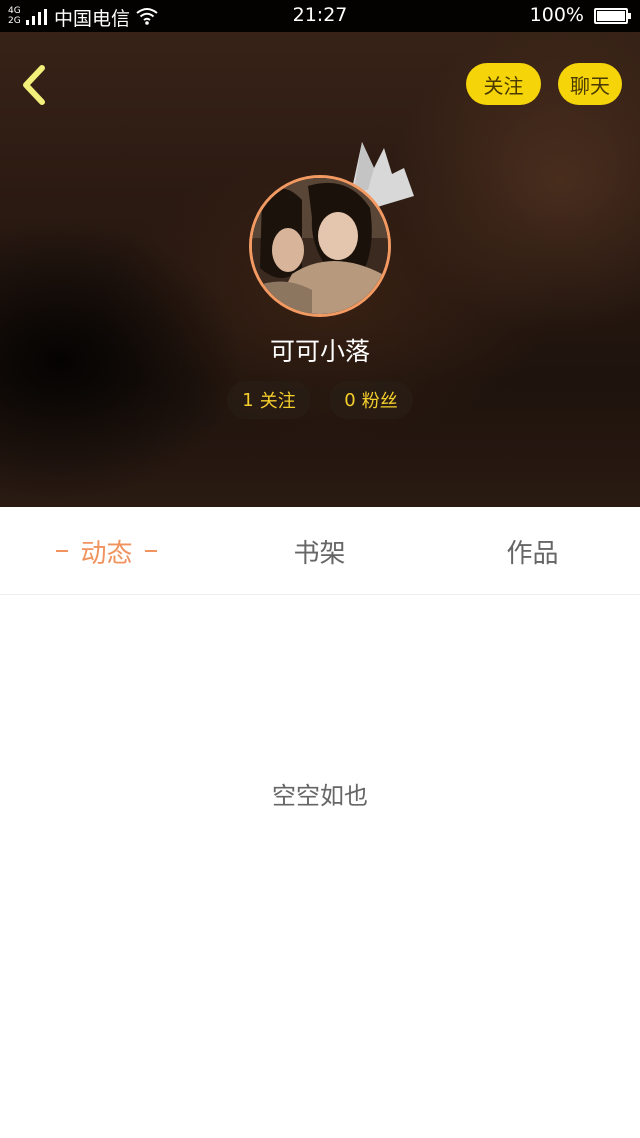  I want to click on avatar-photo, so click(320, 246).